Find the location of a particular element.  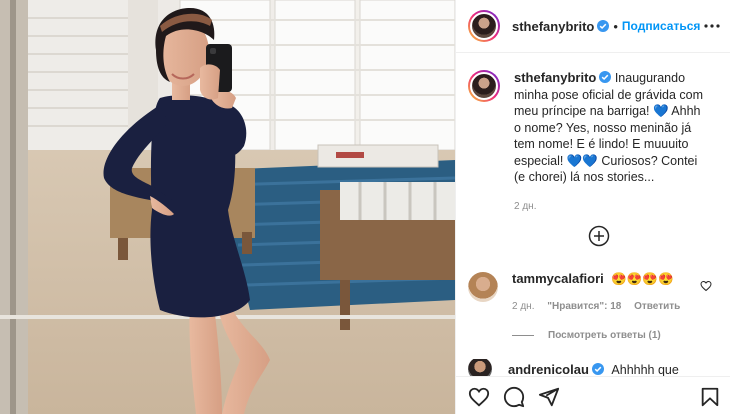

caption-username: sthefanybrito is located at coordinates (555, 77).